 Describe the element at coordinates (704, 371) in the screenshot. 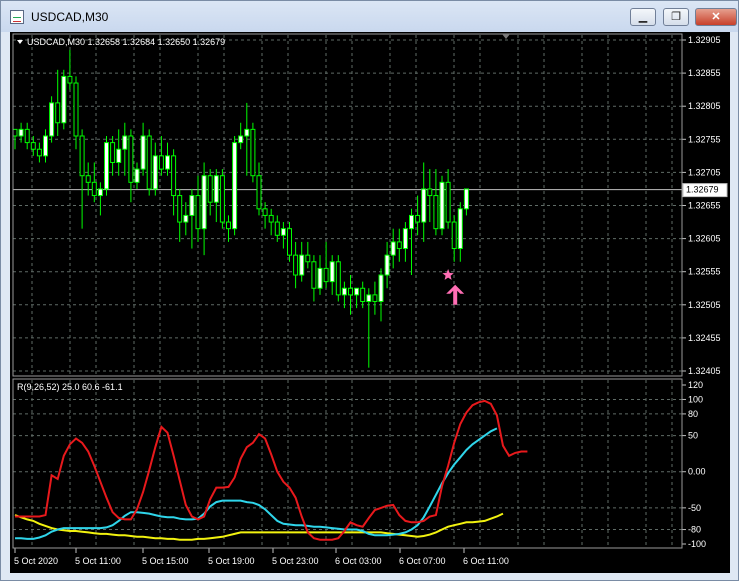

I see `price-tick-label: 1.32405` at that location.